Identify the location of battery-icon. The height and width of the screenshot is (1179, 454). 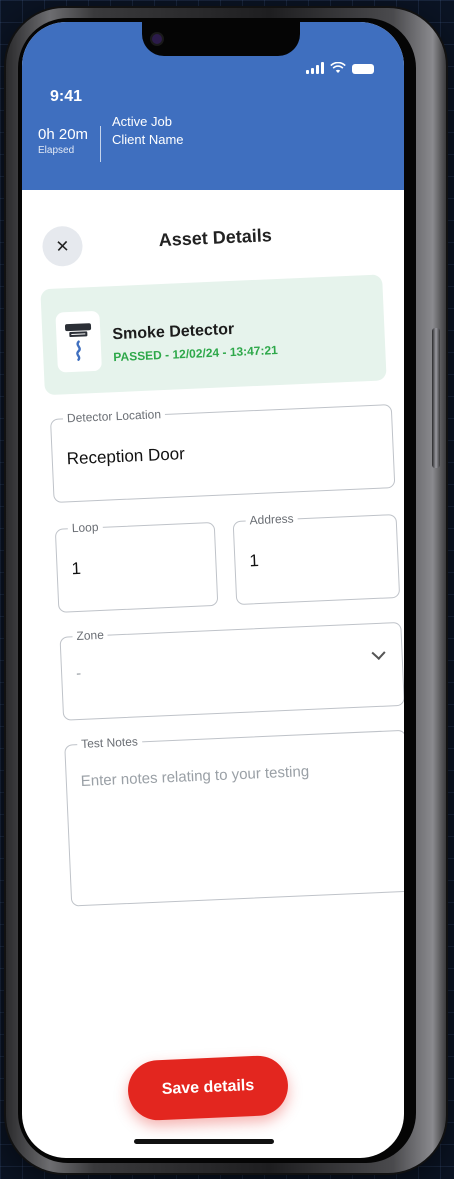
(363, 69).